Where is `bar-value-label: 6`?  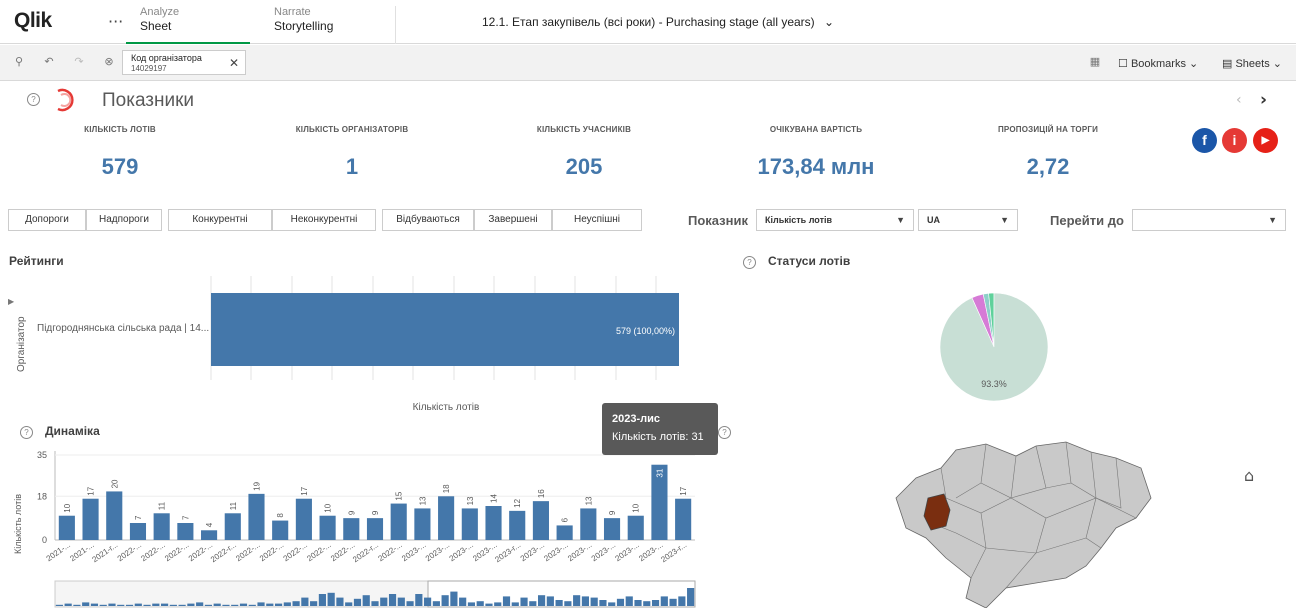
bar-value-label: 6 is located at coordinates (565, 519).